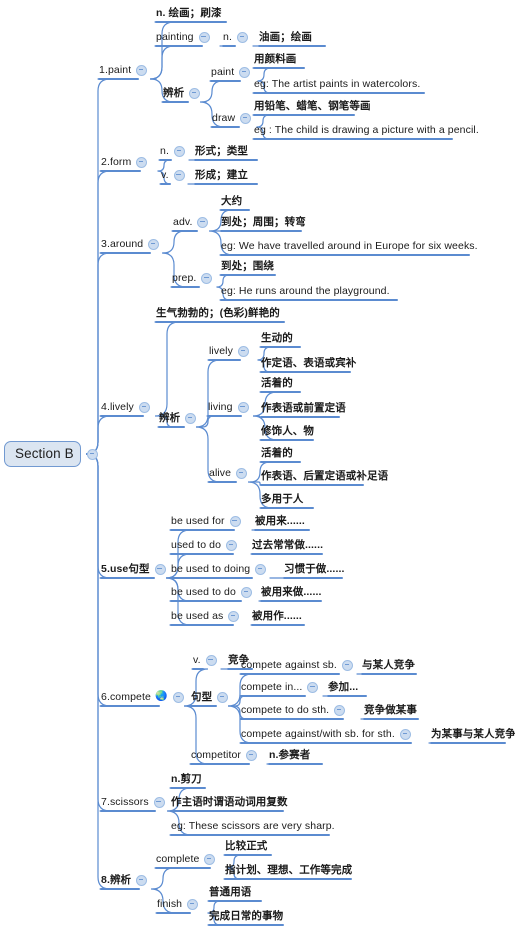 Image resolution: width=515 pixels, height=934 pixels. Describe the element at coordinates (277, 383) in the screenshot. I see `mindmap-node-n4b2a: 活着的` at that location.